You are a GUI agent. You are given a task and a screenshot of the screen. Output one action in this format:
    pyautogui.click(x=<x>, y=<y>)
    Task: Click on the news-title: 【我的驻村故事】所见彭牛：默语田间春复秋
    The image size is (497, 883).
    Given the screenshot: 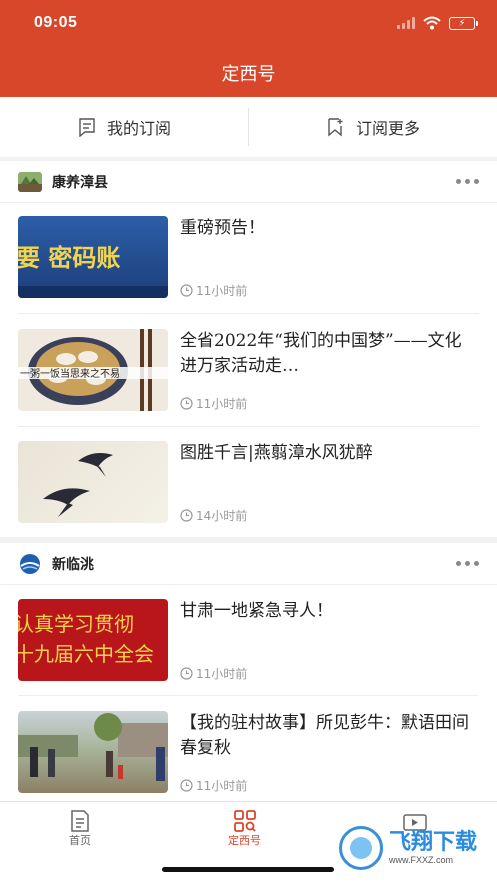 What is the action you would take?
    pyautogui.click(x=324, y=735)
    